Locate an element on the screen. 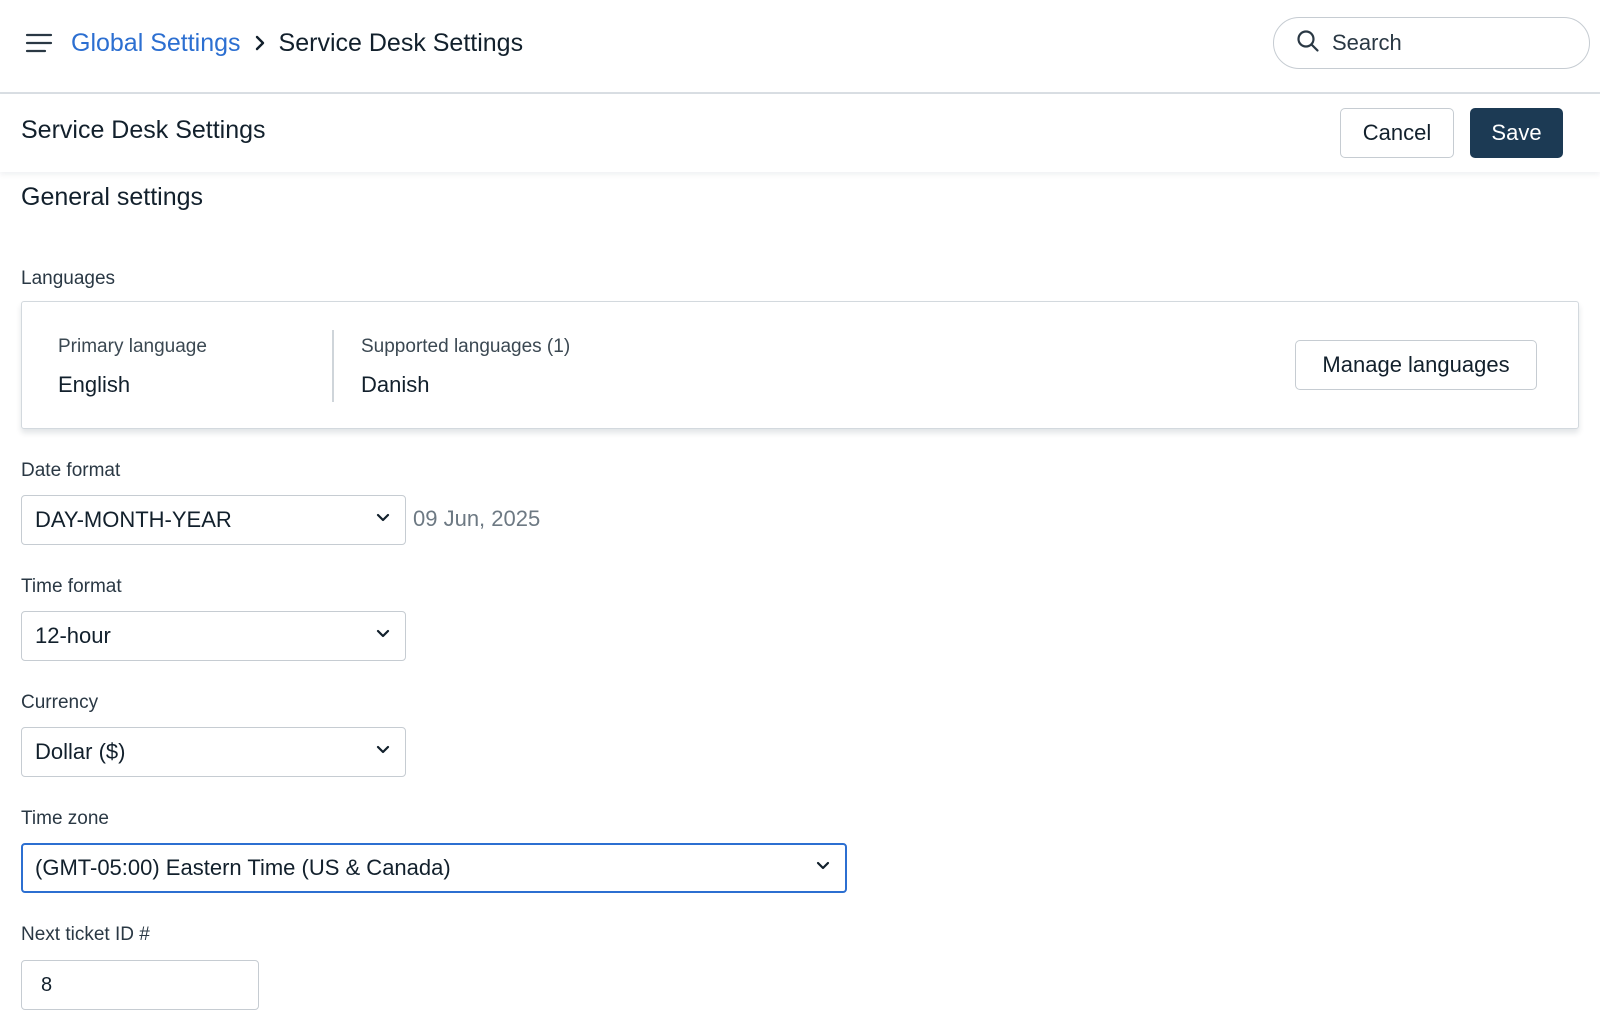 This screenshot has width=1600, height=1016. time-zone-select: (GMT-05:00) Eastern Time (US & Canada) is located at coordinates (434, 868).